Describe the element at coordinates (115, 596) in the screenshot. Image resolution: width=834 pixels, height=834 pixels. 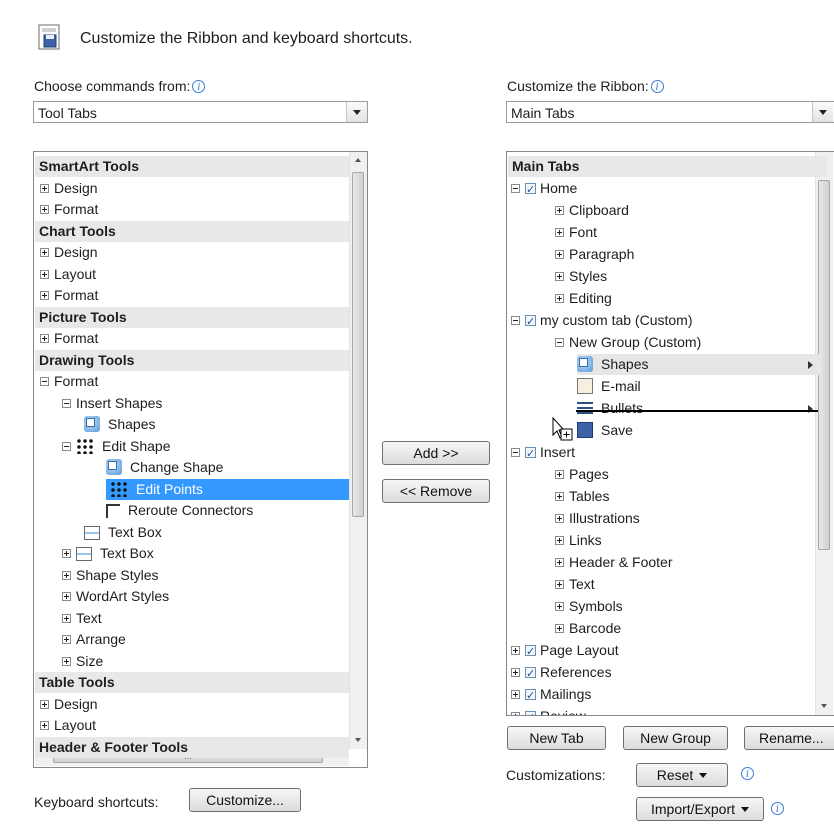
I see `list-item: WordArt Styles` at that location.